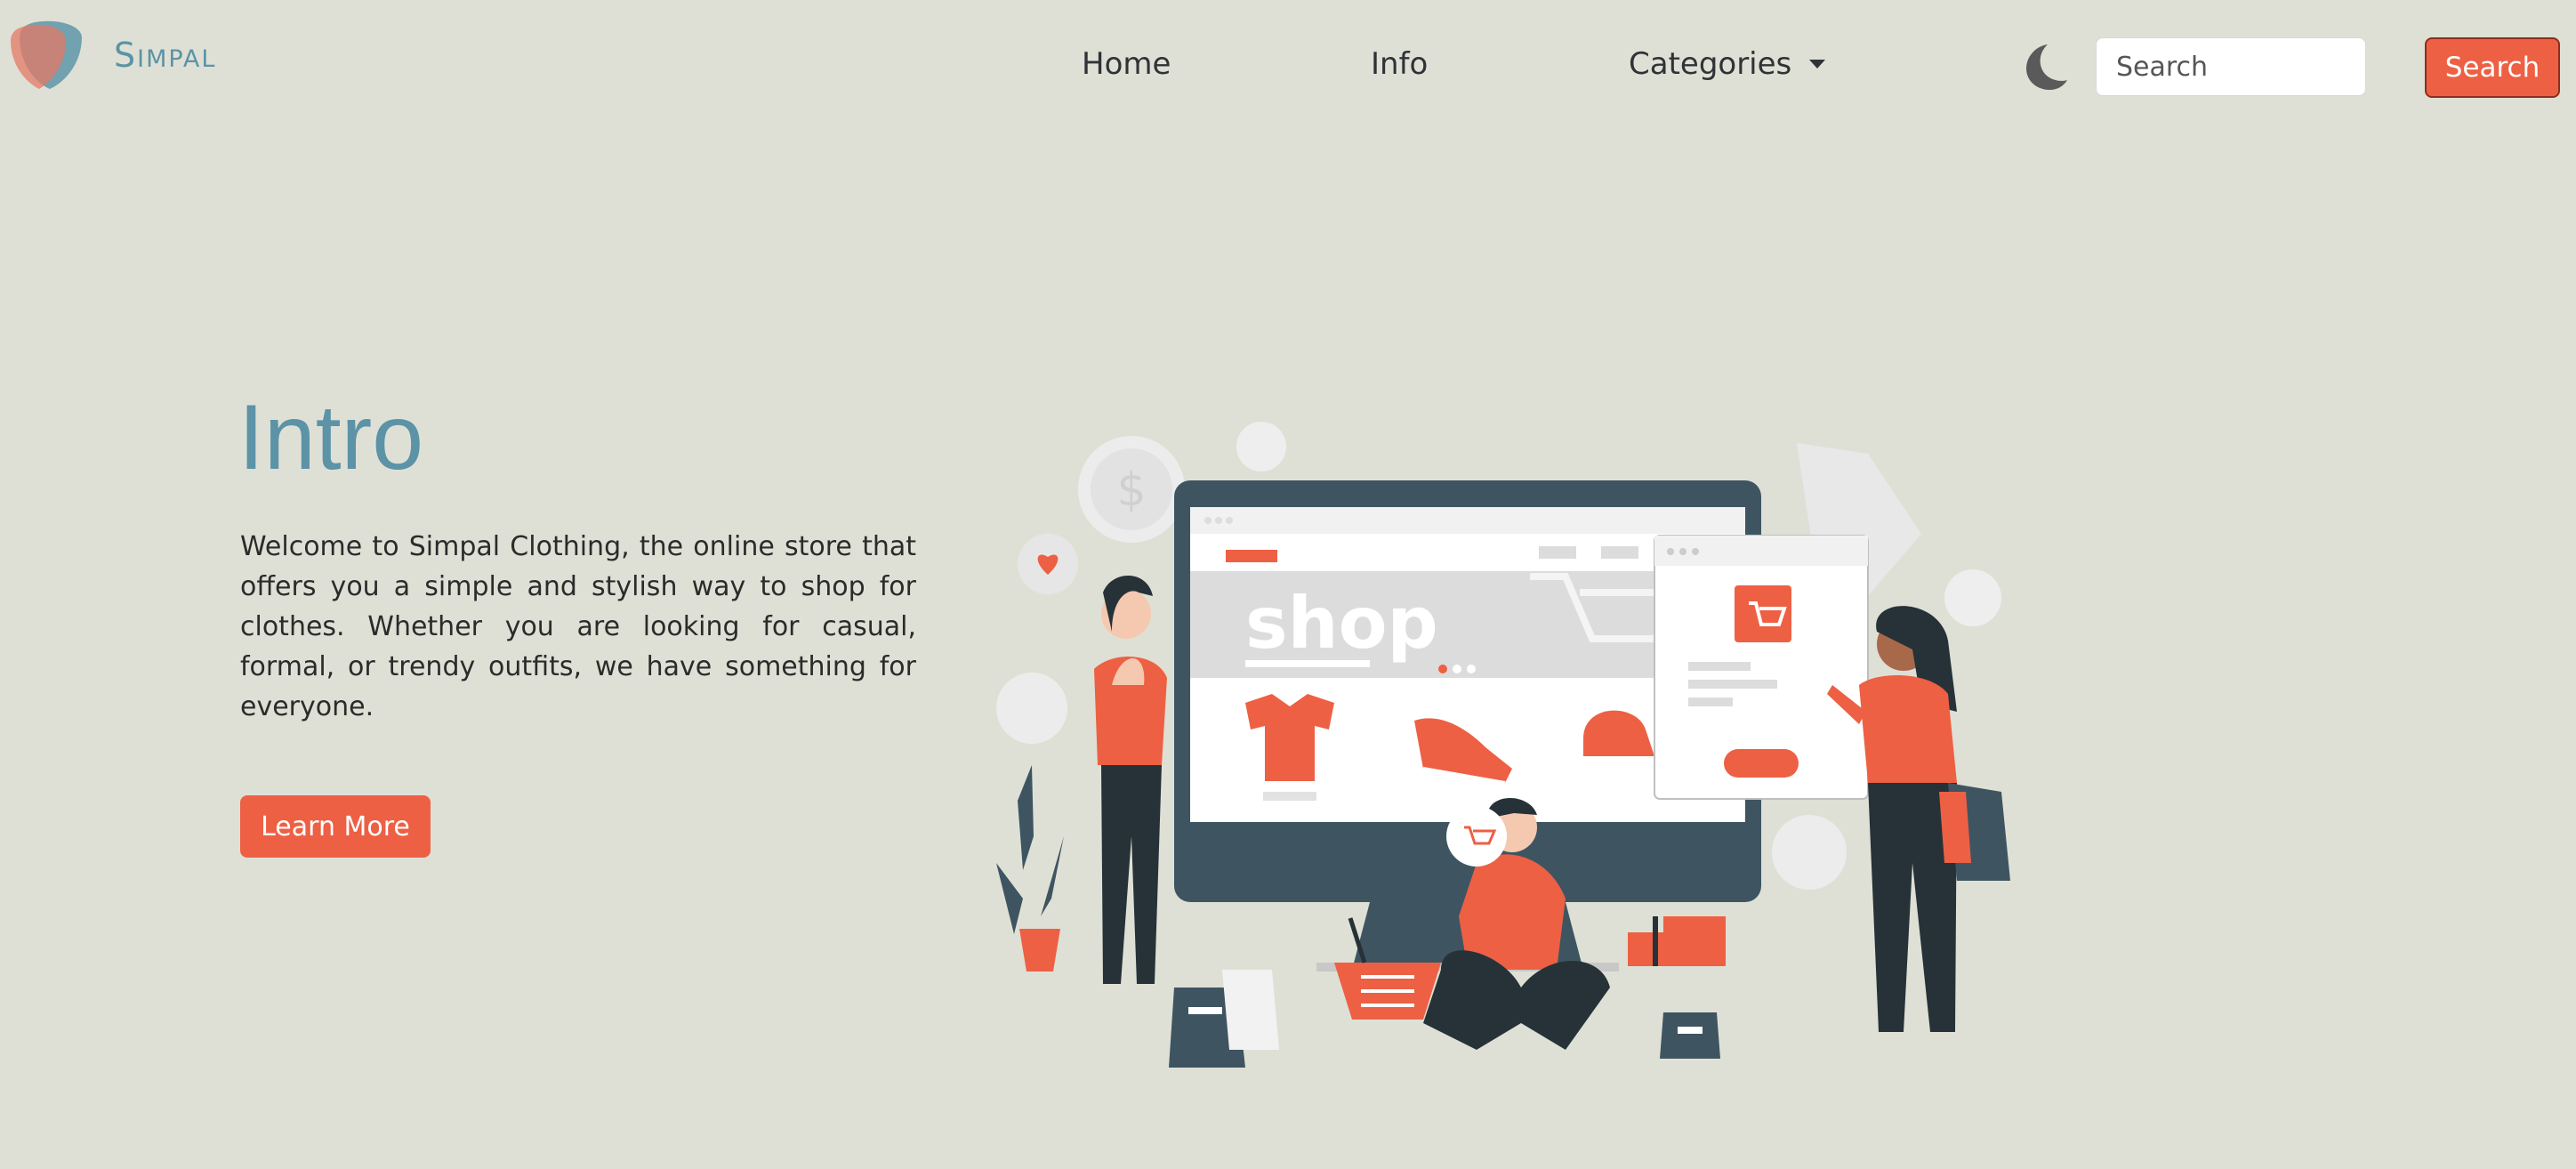 The image size is (2576, 1169). I want to click on brand: Simpal, so click(111, 56).